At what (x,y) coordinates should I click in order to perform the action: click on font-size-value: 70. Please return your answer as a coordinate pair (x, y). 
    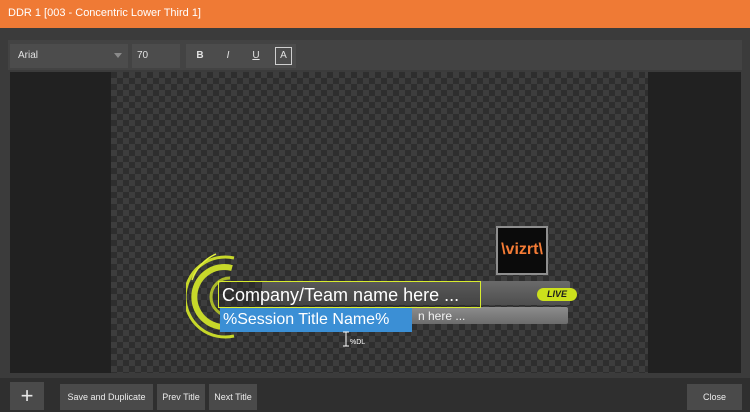
    Looking at the image, I should click on (143, 55).